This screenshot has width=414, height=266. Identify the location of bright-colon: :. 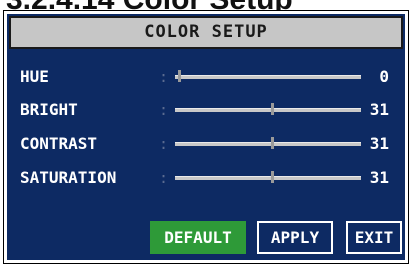
(164, 110).